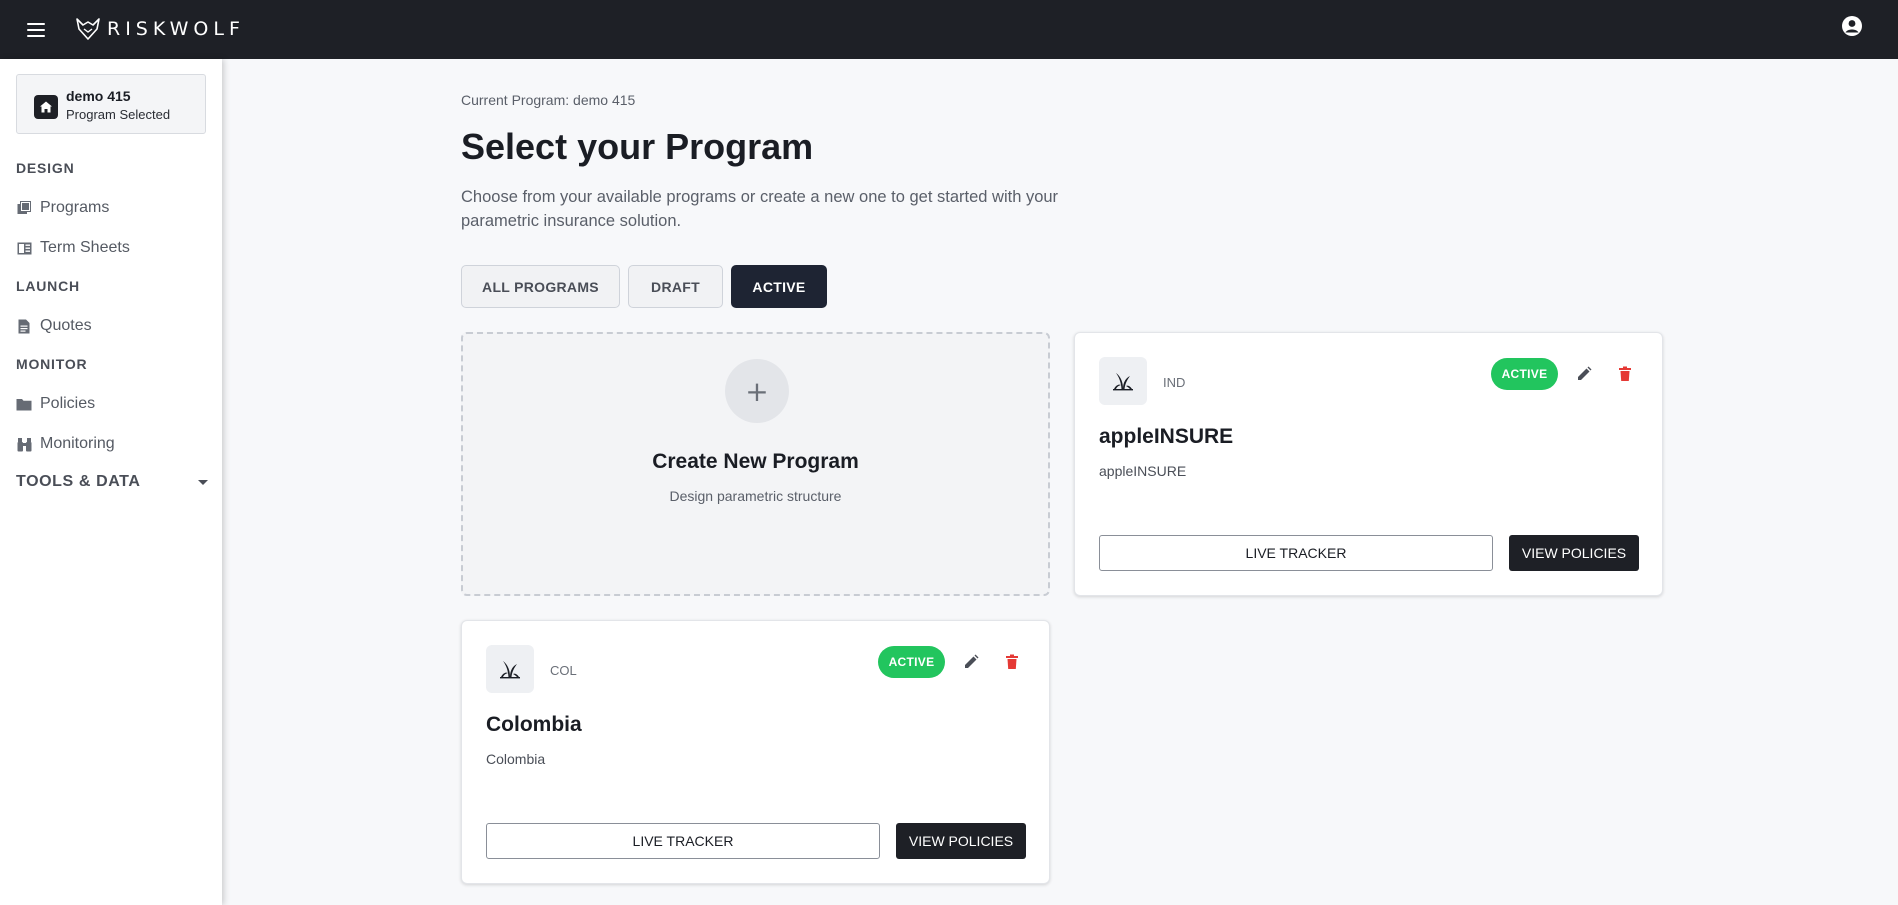 Image resolution: width=1898 pixels, height=905 pixels. Describe the element at coordinates (1174, 382) in the screenshot. I see `program-country-code: IND` at that location.